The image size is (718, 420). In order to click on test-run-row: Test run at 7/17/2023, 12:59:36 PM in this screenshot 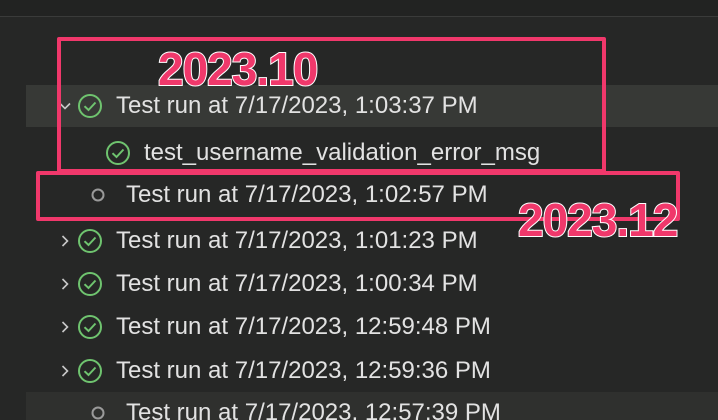, I will do `click(372, 371)`.